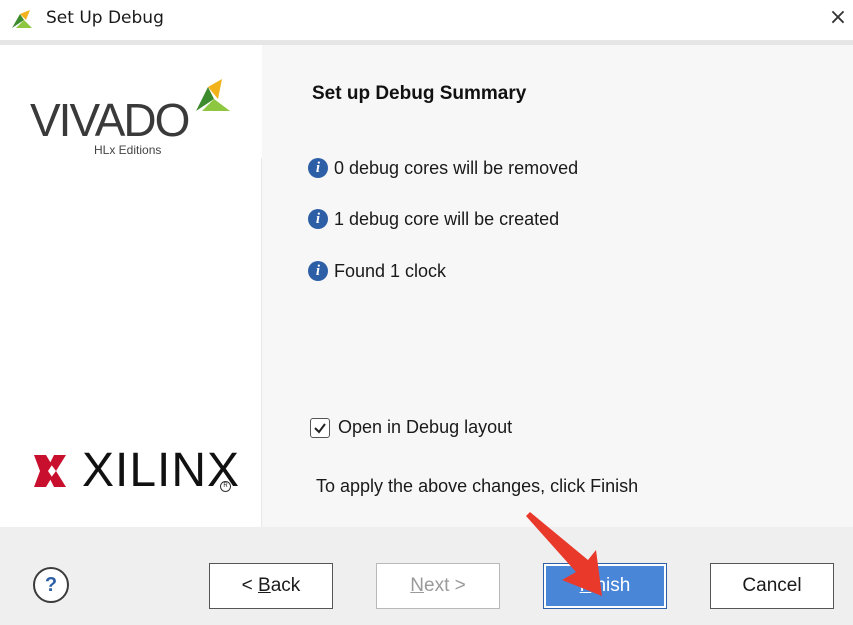  Describe the element at coordinates (426, 20) in the screenshot. I see `title-bar: Set Up Debug ×` at that location.